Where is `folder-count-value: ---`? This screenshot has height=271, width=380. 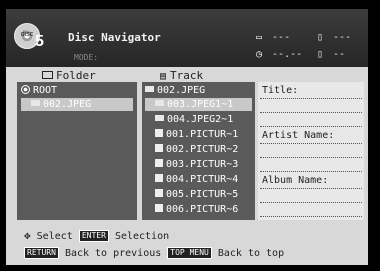 folder-count-value: --- is located at coordinates (281, 37).